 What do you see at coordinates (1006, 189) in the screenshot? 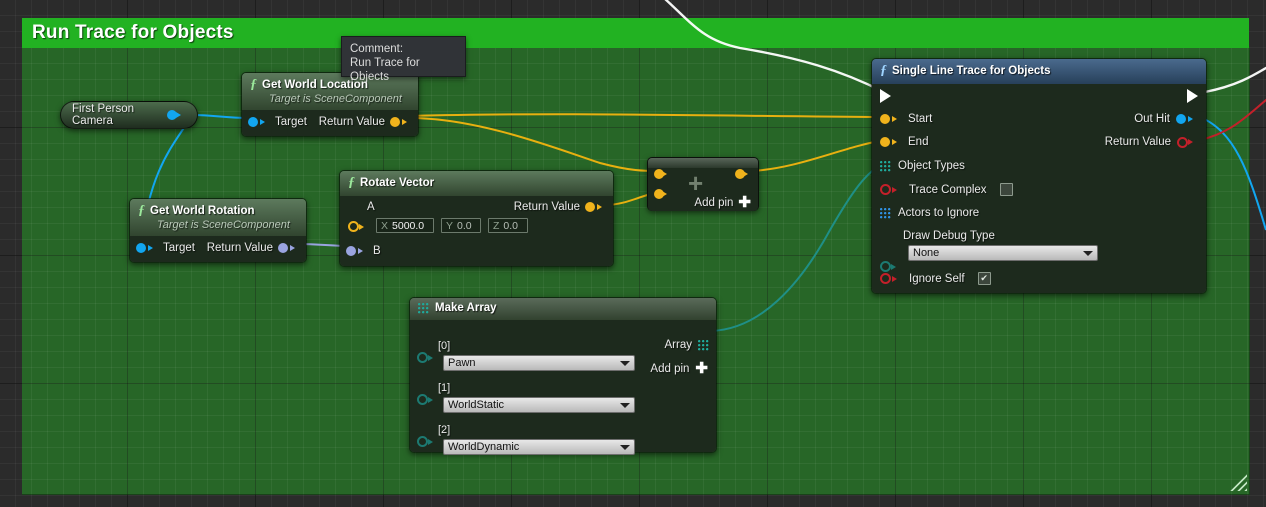
I see `trace-complex-checkbox` at bounding box center [1006, 189].